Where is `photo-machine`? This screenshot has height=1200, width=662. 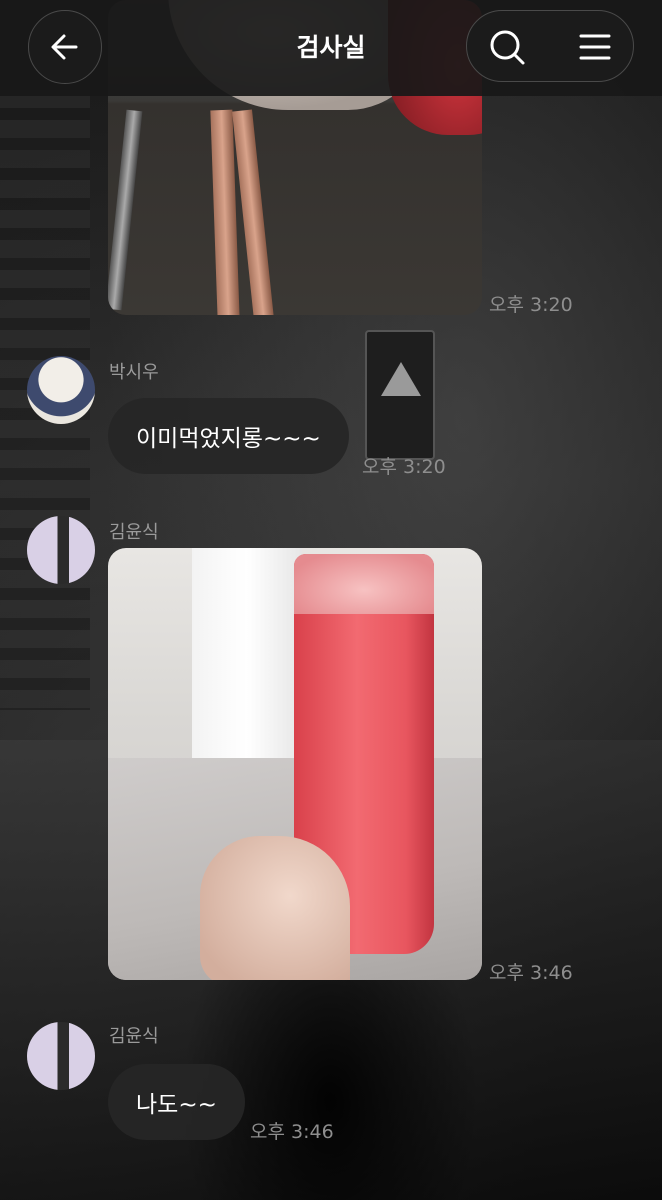
photo-machine is located at coordinates (247, 663).